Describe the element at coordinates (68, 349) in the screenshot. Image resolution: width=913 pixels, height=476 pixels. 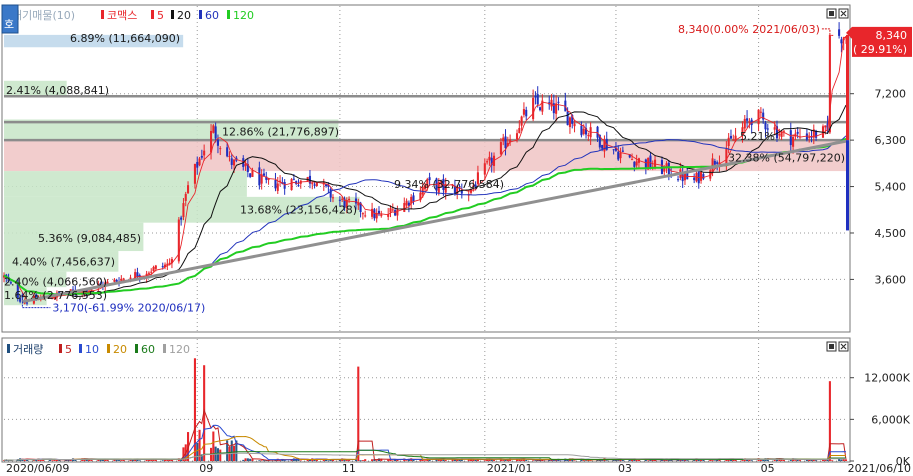
I see `legend-vol-ma-label: 5` at that location.